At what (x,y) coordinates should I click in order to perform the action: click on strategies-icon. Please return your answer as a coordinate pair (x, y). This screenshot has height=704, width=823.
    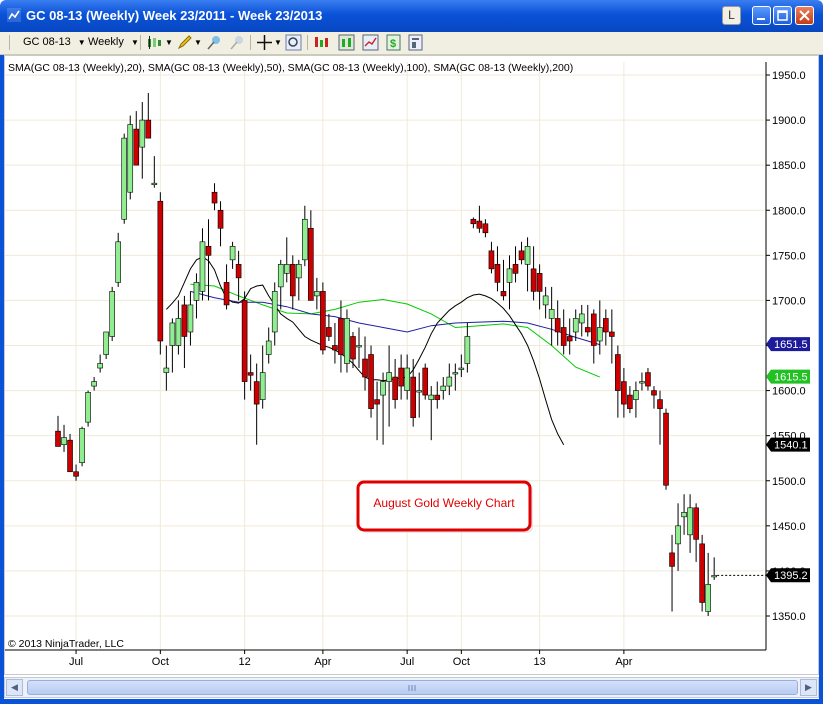
    Looking at the image, I should click on (346, 42).